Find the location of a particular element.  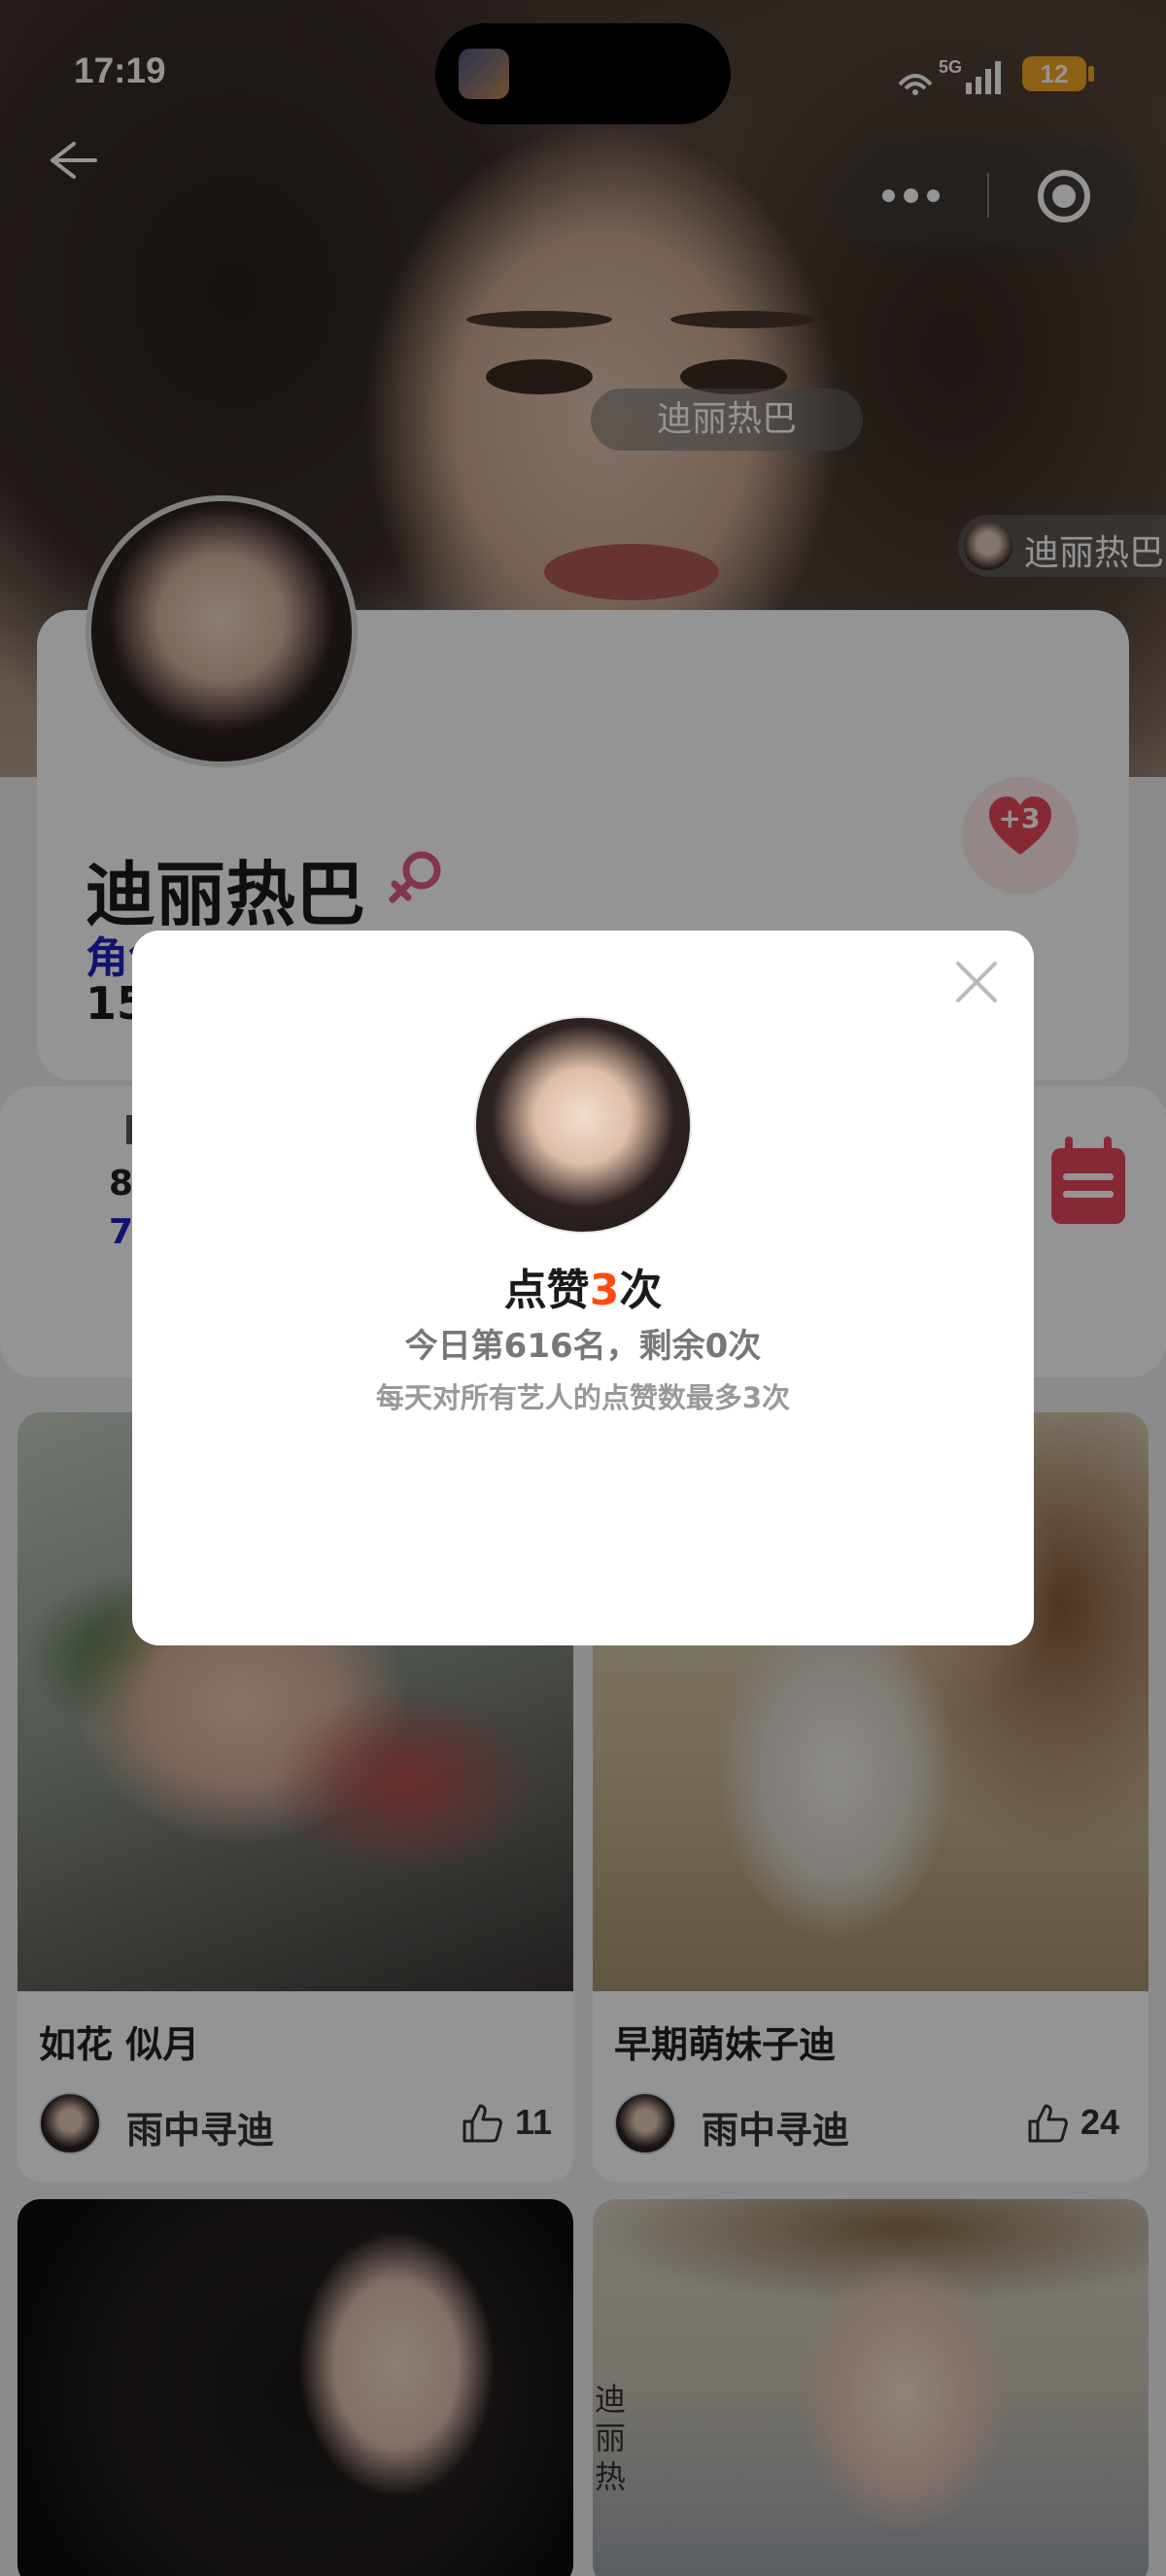

dialog-title-prefix: 点赞 is located at coordinates (546, 1290).